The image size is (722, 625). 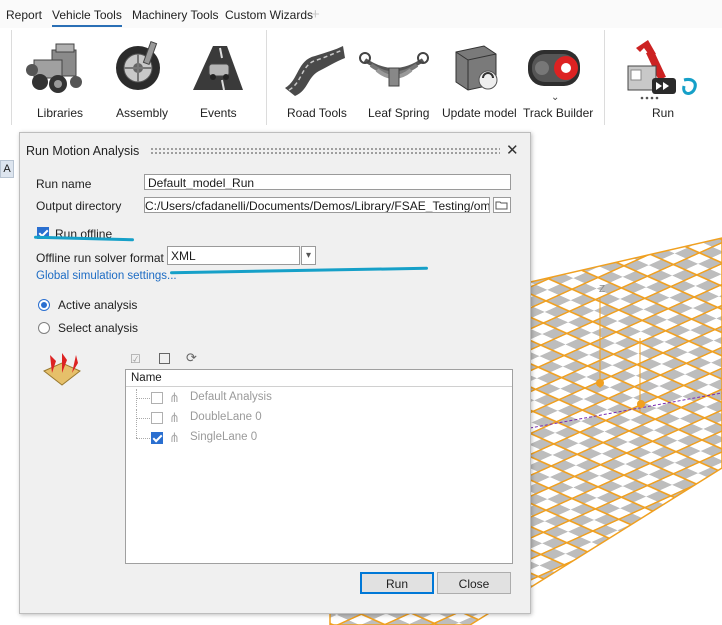 I want to click on track-builder-icon, so click(x=554, y=68).